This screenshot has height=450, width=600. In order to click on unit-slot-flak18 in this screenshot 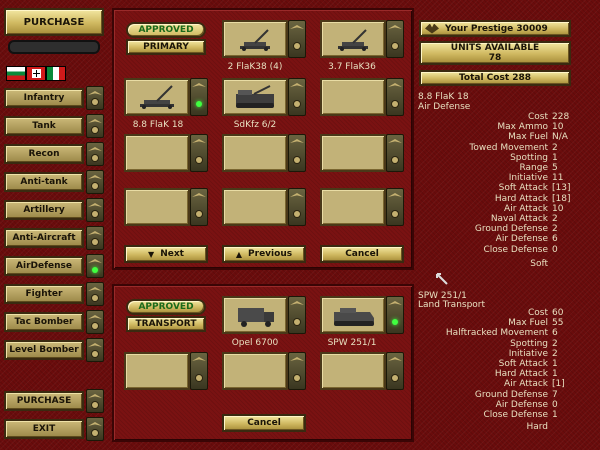, I will do `click(157, 97)`.